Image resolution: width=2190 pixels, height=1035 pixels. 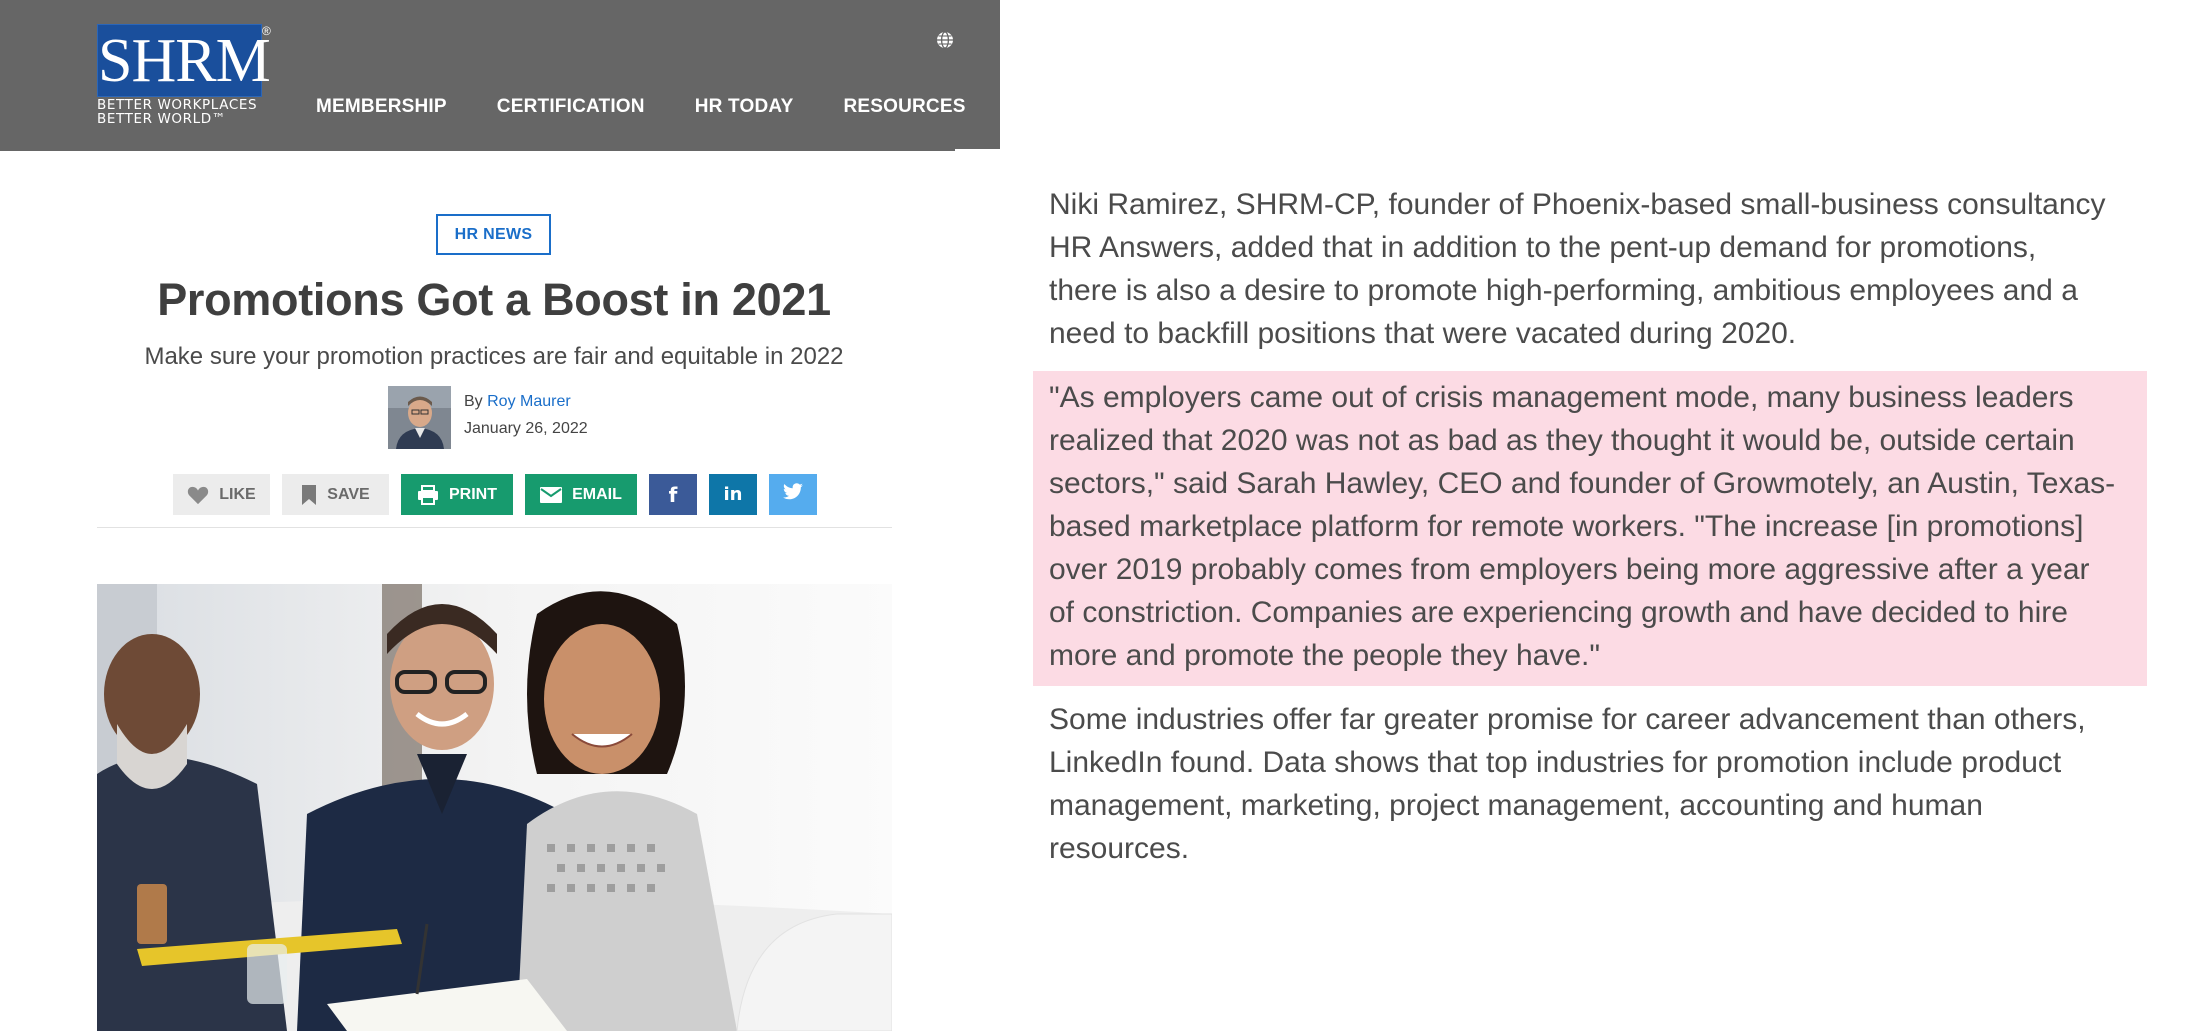 I want to click on print-button: PRINT, so click(x=457, y=494).